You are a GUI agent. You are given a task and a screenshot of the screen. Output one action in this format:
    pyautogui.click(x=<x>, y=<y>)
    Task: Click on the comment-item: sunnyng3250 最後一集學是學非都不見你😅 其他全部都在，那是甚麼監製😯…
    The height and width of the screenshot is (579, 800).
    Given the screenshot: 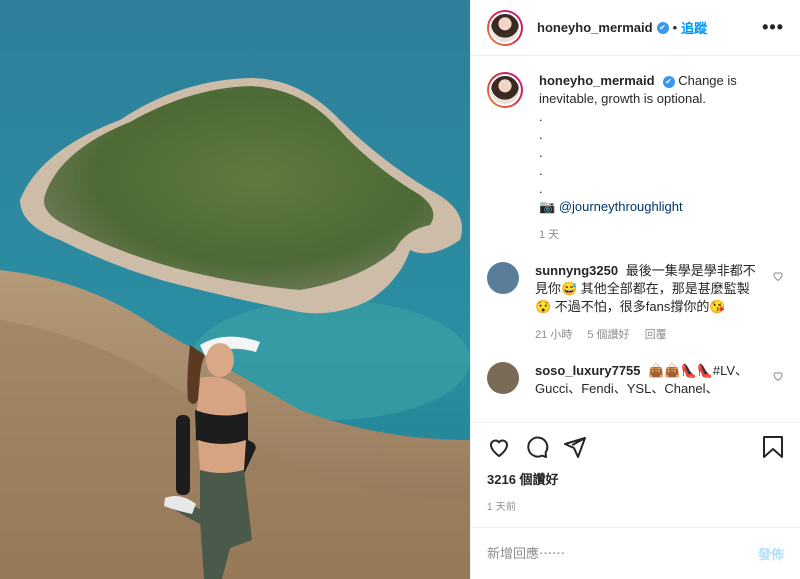 What is the action you would take?
    pyautogui.click(x=635, y=303)
    